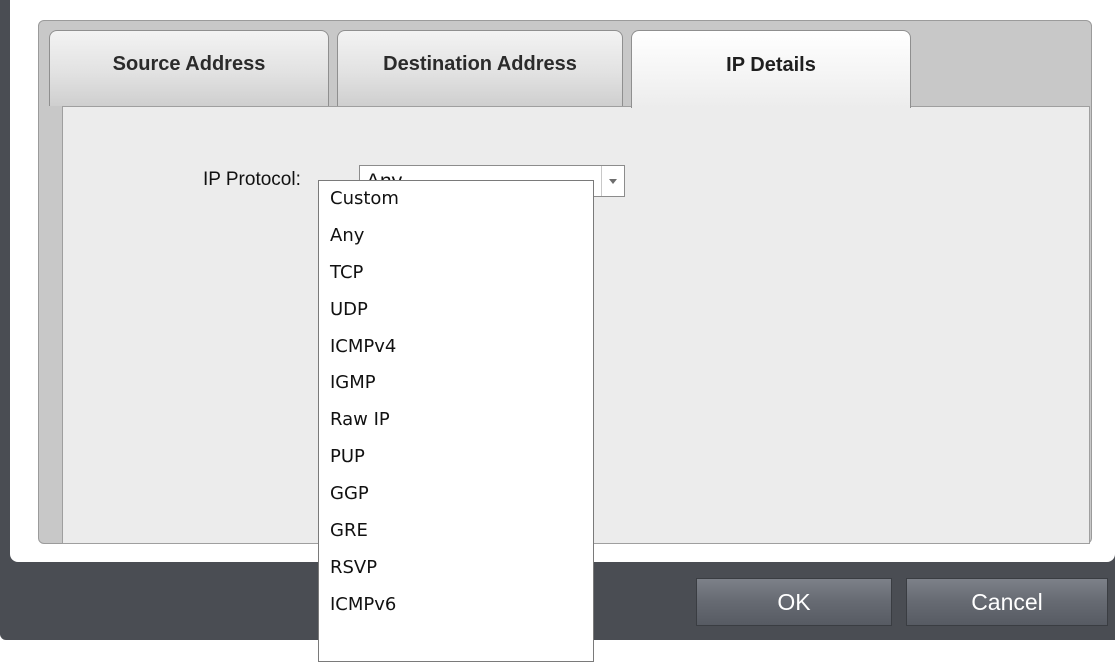  I want to click on dropdown-option: ICMPv6, so click(456, 605).